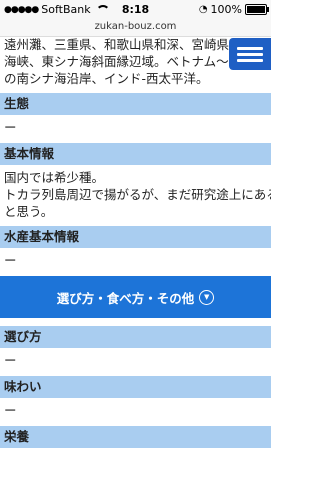 The image size is (320, 480). What do you see at coordinates (10, 410) in the screenshot?
I see `taste-value: ー` at bounding box center [10, 410].